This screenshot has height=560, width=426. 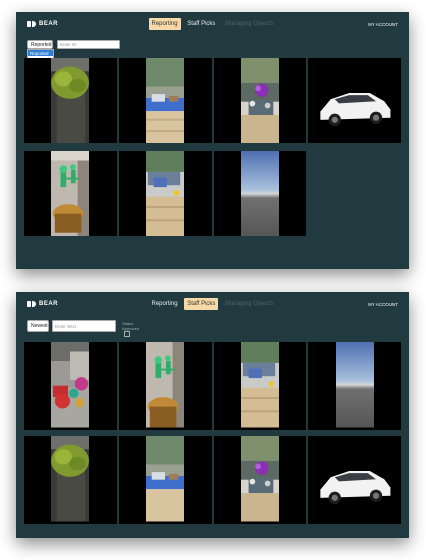 I want to click on empty-grid-slot, so click(x=354, y=193).